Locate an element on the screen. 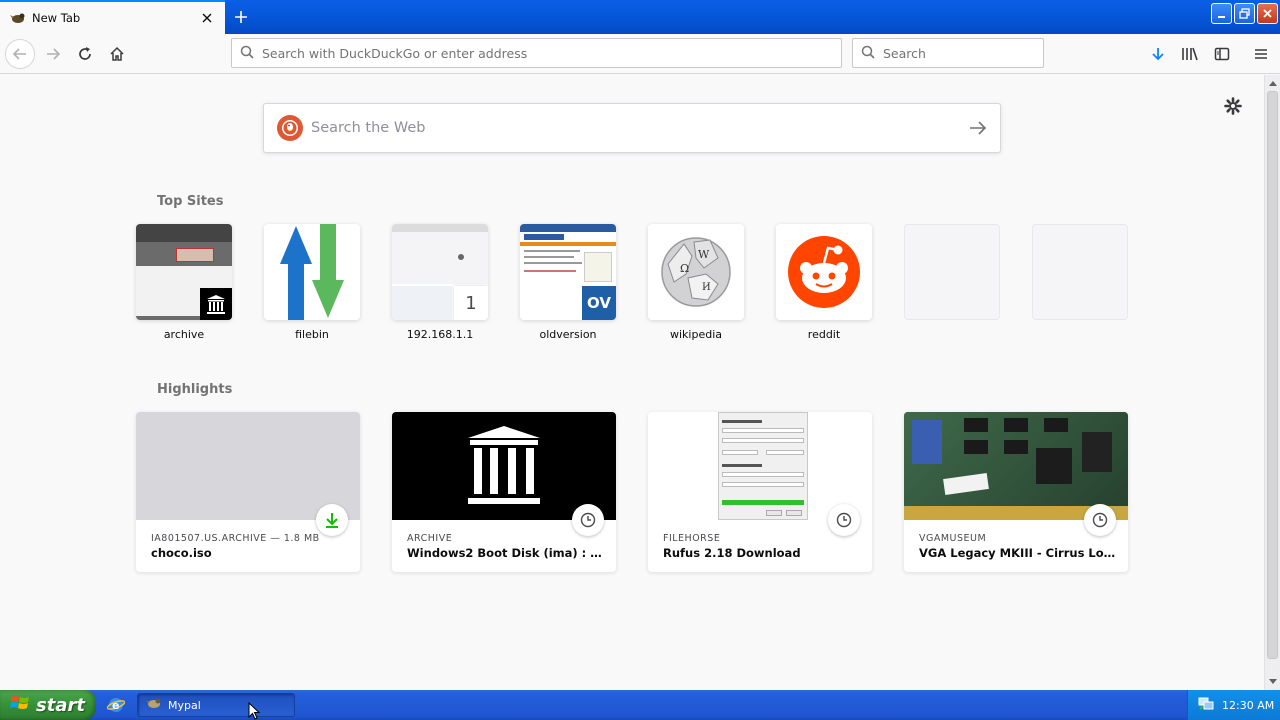 The image size is (1280, 720). site-label: archive is located at coordinates (184, 334).